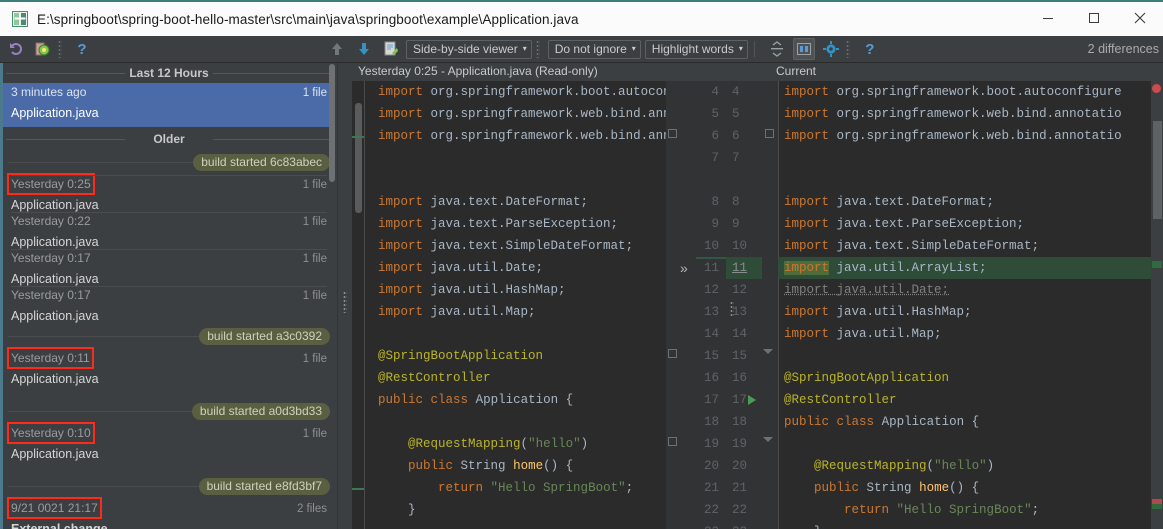 This screenshot has width=1163, height=529. I want to click on list-item: 3 minutes ago 1 file Application.java, so click(169, 105).